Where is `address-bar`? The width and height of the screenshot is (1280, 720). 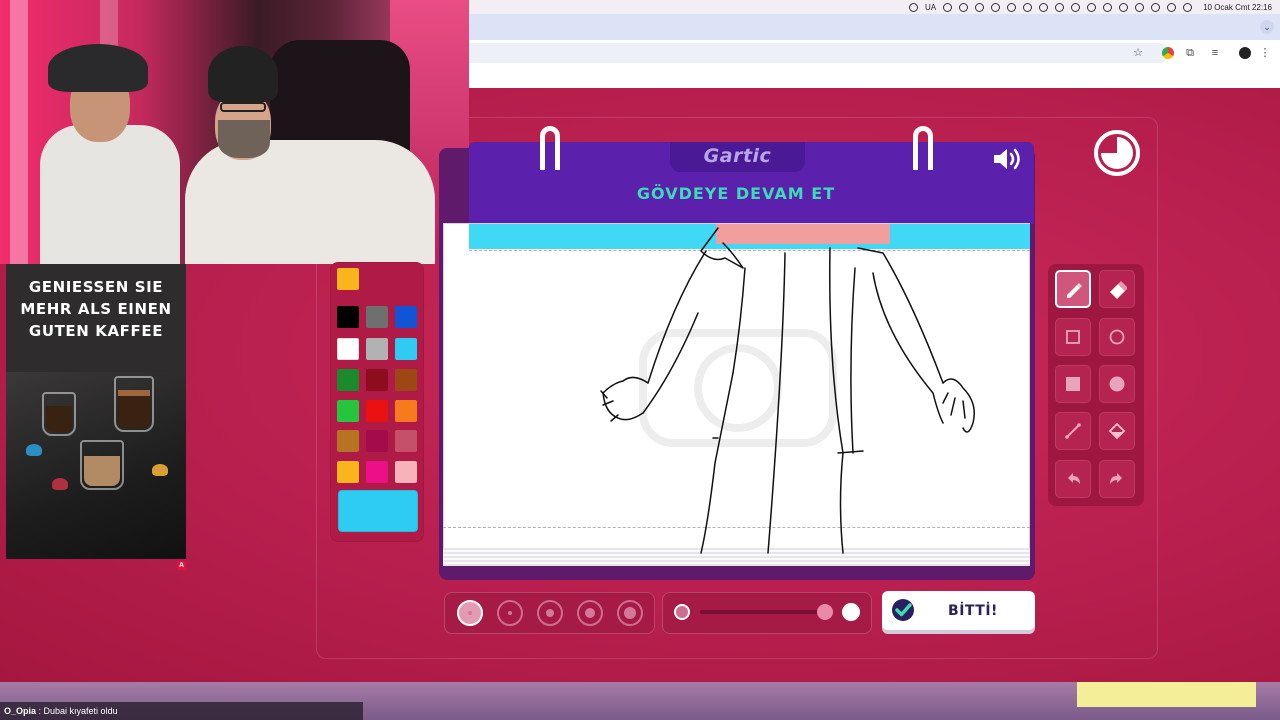 address-bar is located at coordinates (819, 53).